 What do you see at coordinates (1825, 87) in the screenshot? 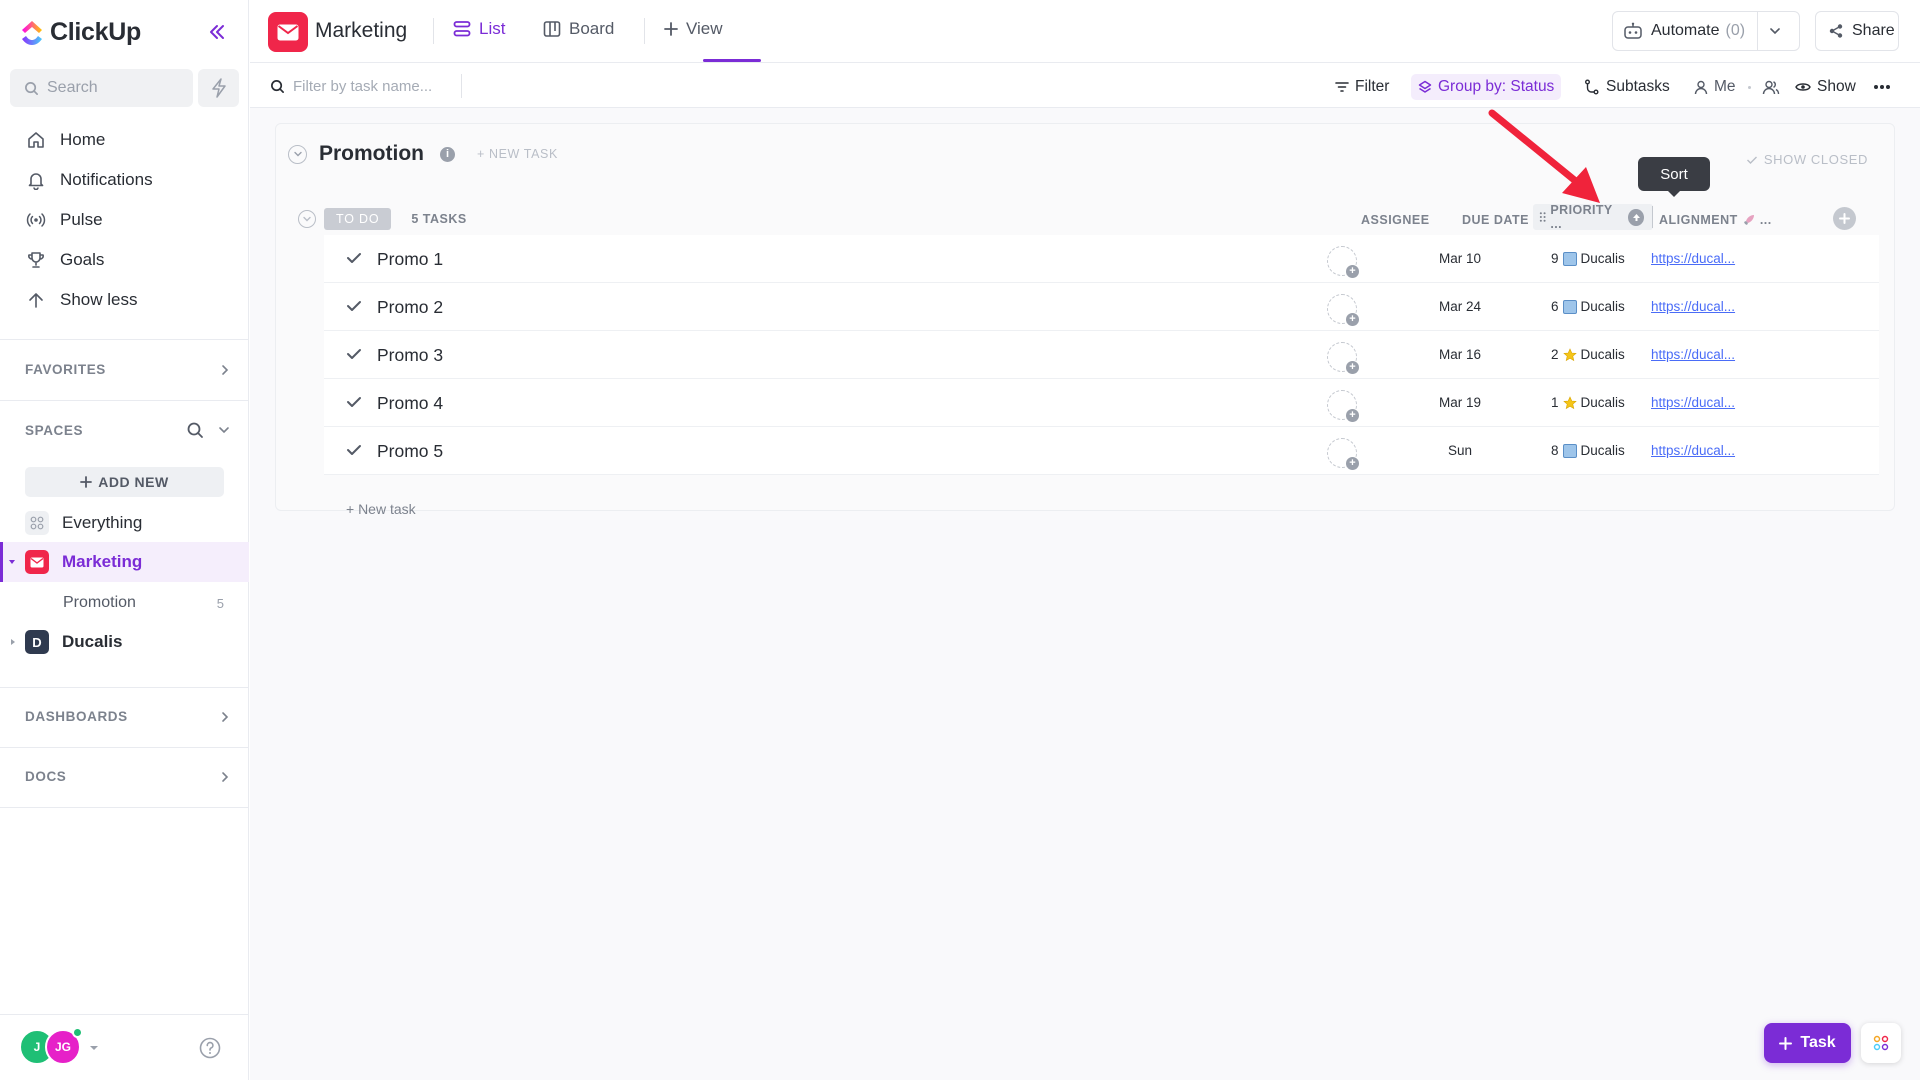
I see `show-button: Show` at bounding box center [1825, 87].